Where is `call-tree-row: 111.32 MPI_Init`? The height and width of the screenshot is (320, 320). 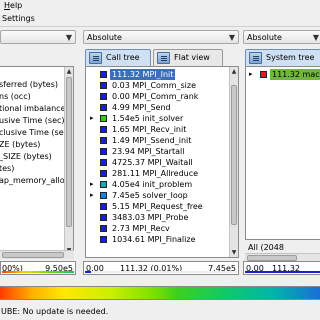 call-tree-row: 111.32 MPI_Init is located at coordinates (156, 74).